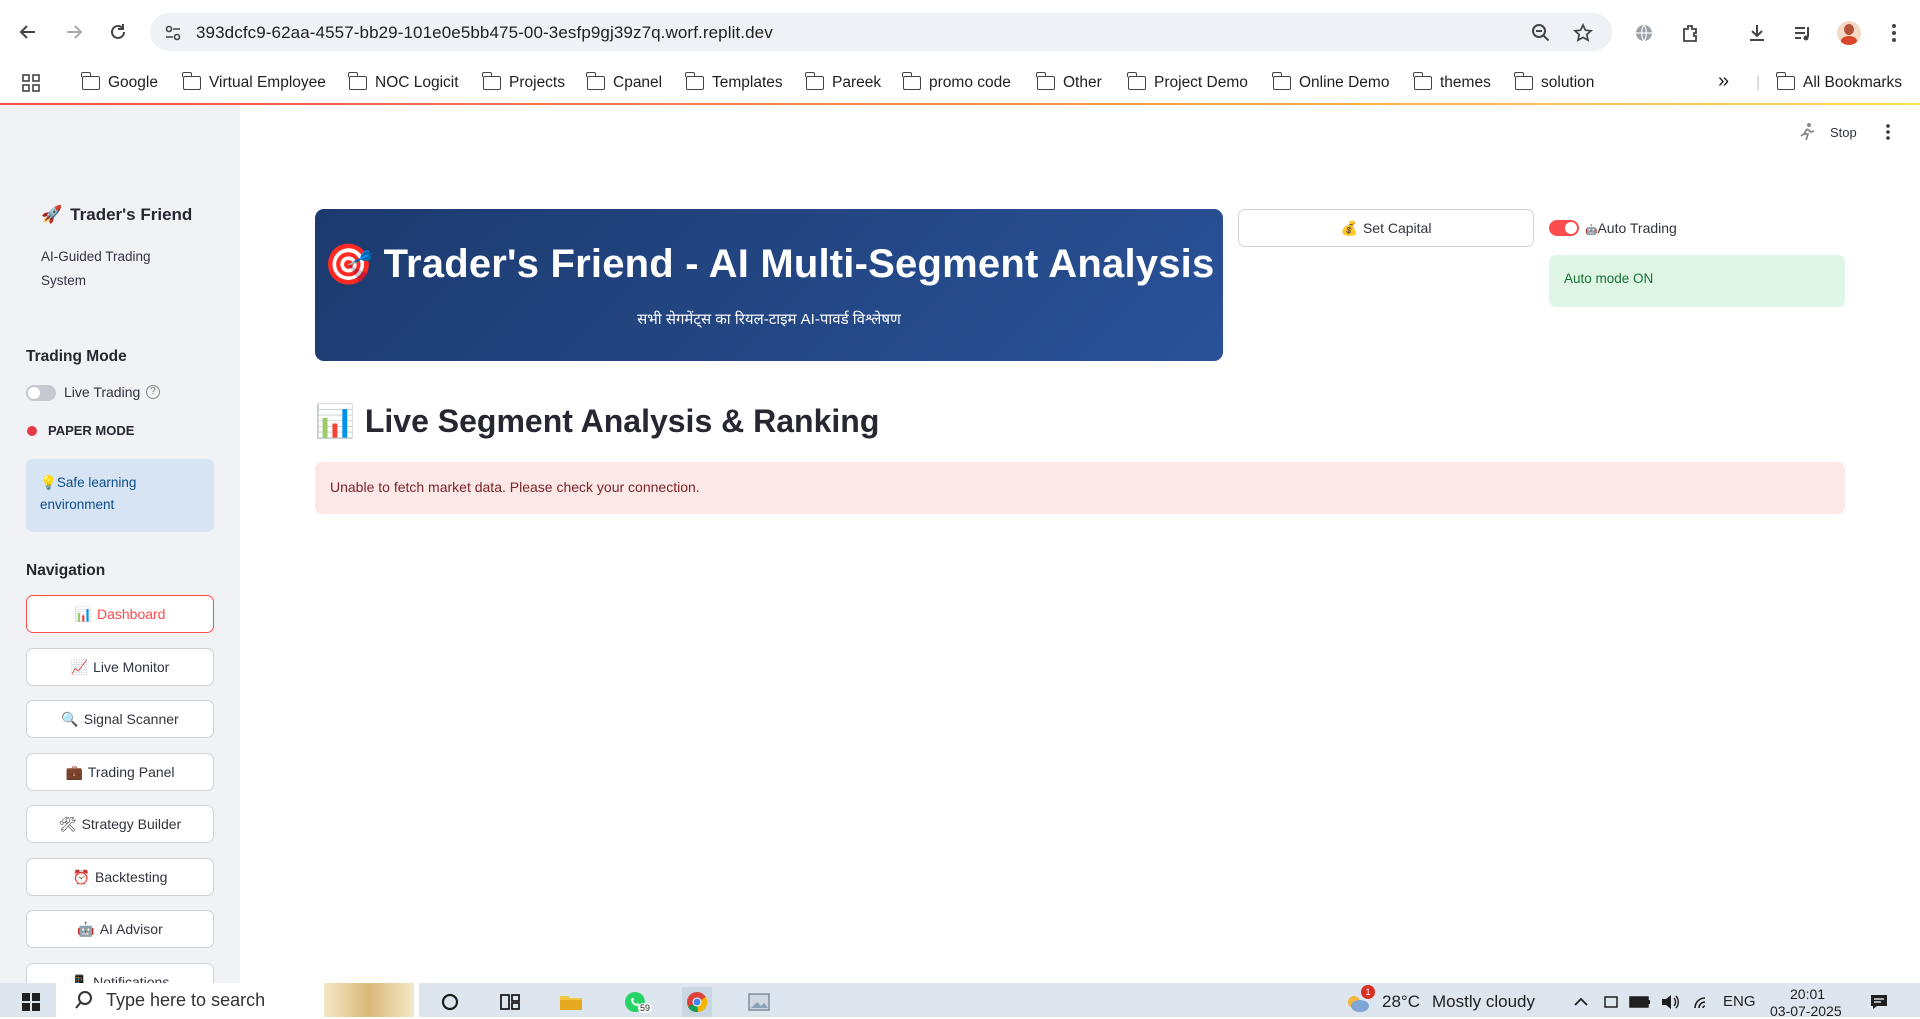  Describe the element at coordinates (52, 214) in the screenshot. I see `rocket-icon: 🚀` at that location.